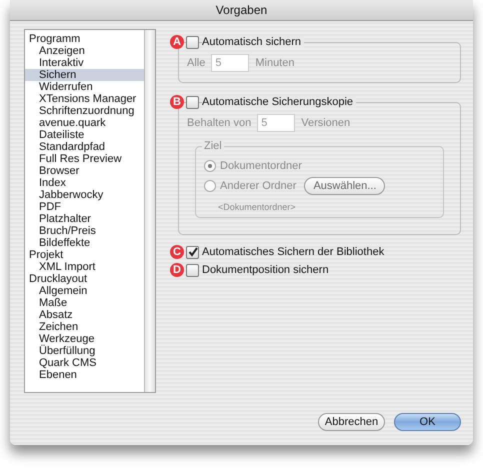  What do you see at coordinates (84, 219) in the screenshot?
I see `category-item: Platzhalter` at bounding box center [84, 219].